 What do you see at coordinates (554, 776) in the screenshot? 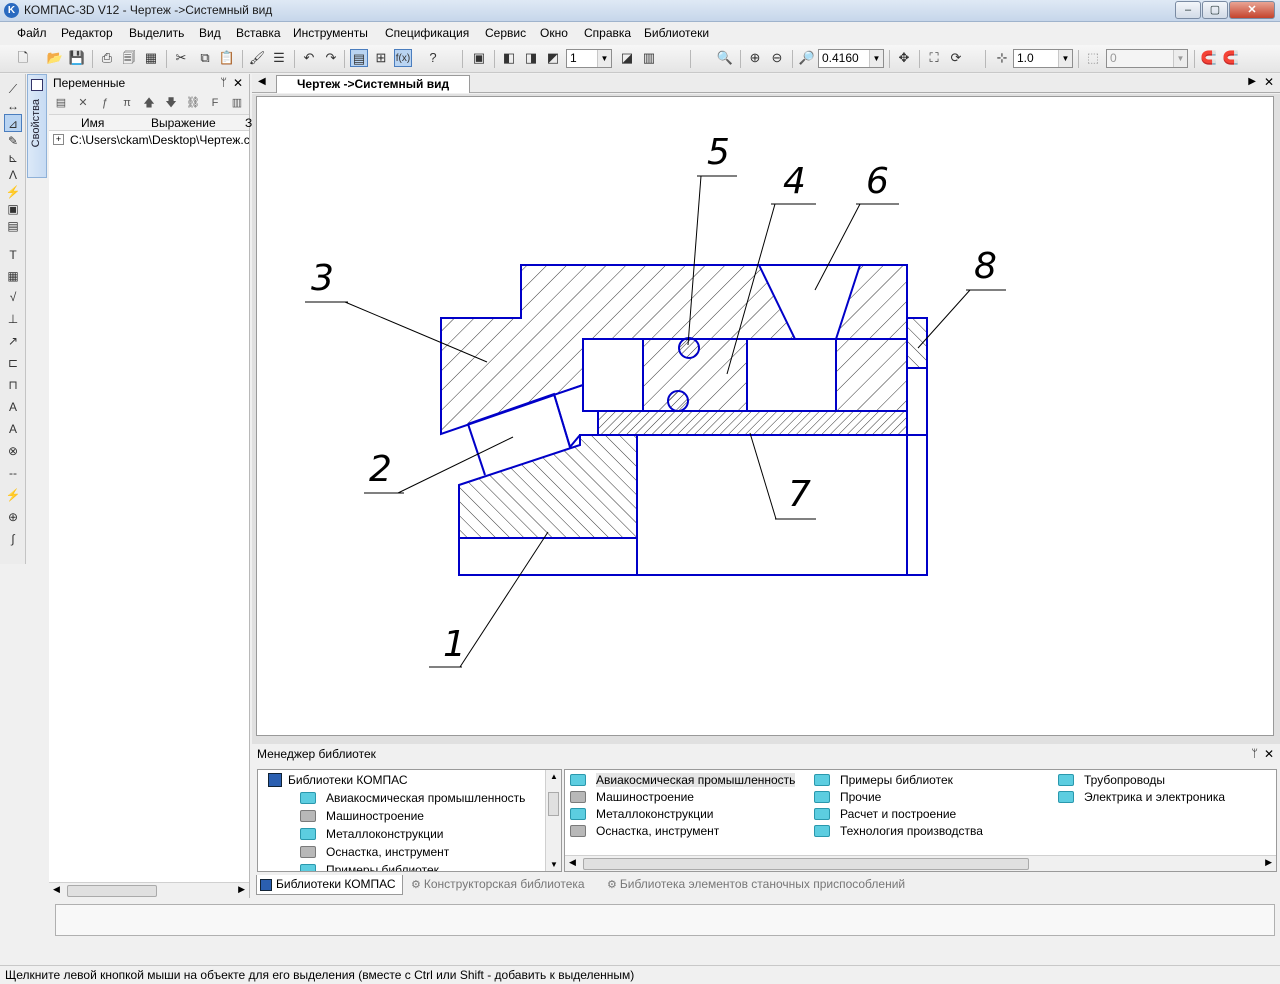
I see `scroll-up-icon: ▲` at bounding box center [554, 776].